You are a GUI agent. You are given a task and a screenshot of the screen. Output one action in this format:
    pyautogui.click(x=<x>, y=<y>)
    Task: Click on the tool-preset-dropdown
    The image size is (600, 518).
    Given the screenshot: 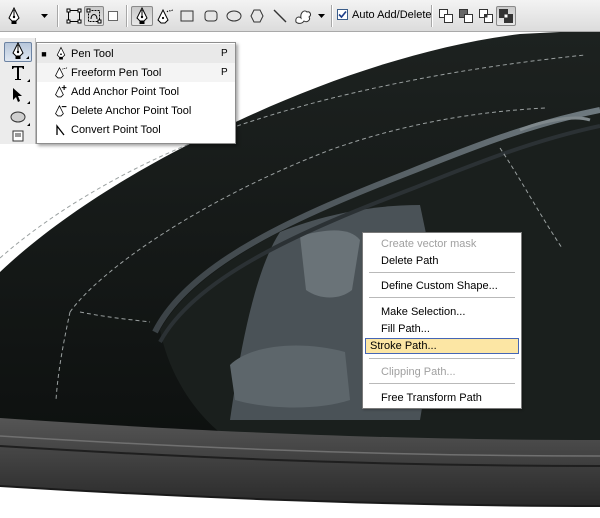 What is the action you would take?
    pyautogui.click(x=44, y=16)
    